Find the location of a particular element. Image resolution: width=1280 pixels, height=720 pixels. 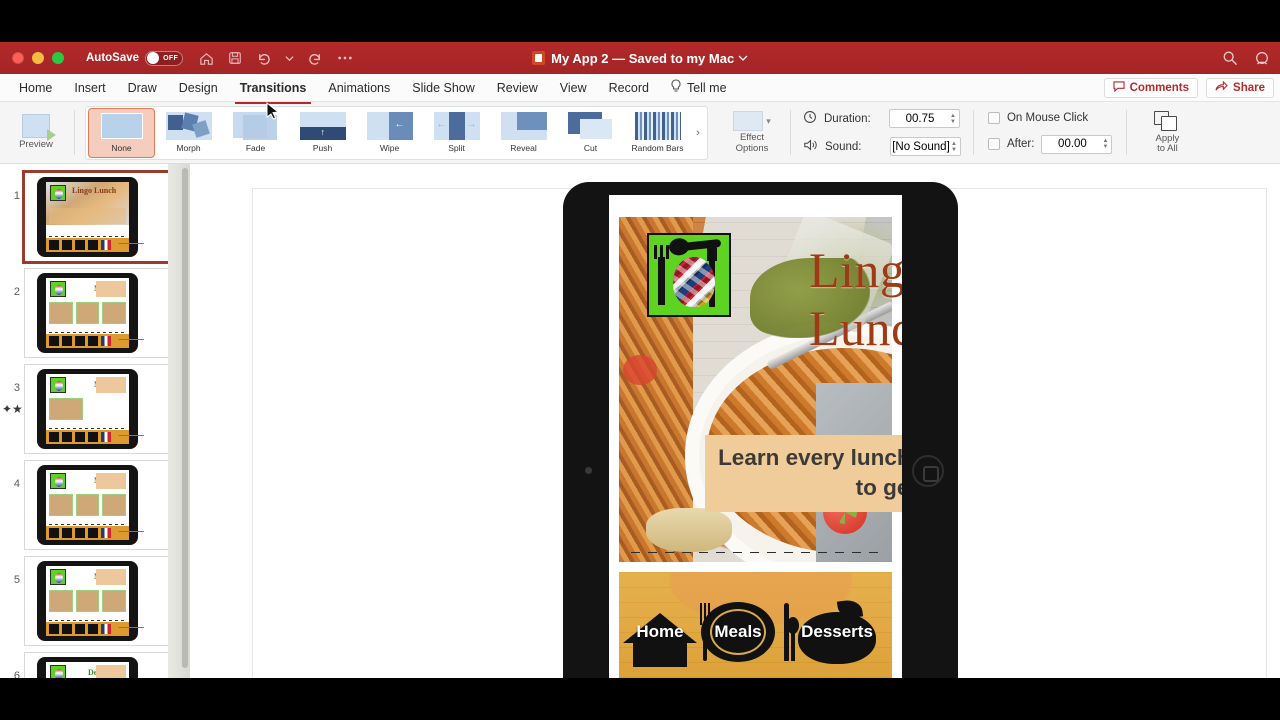

transition-reveal: Reveal is located at coordinates (523, 133).